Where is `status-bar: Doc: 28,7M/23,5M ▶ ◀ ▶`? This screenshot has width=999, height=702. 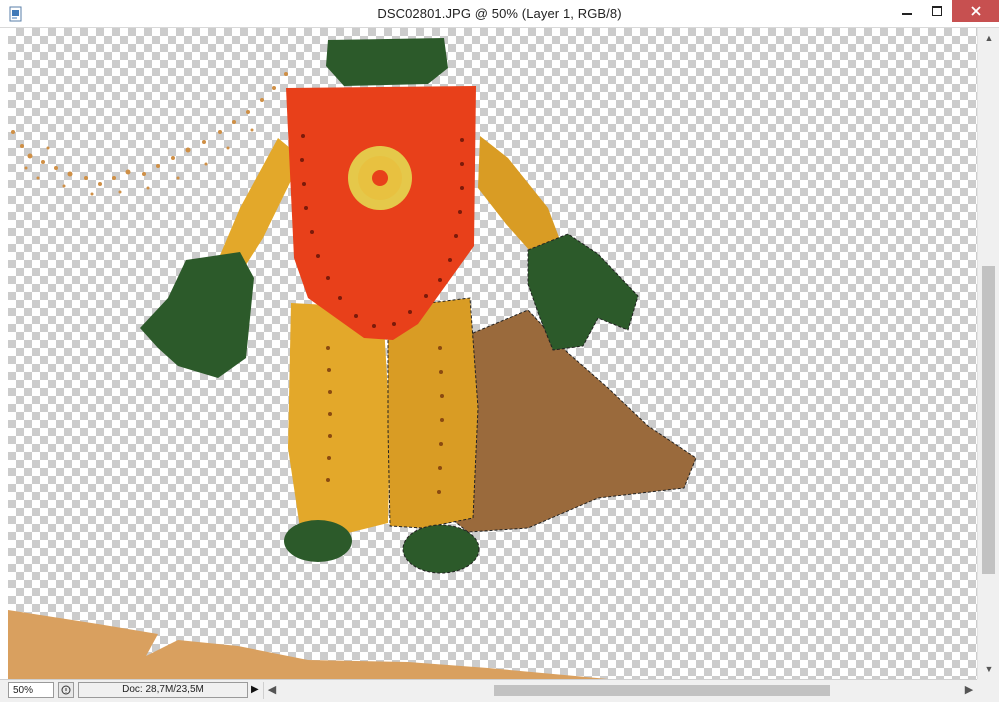
status-bar: Doc: 28,7M/23,5M ▶ ◀ ▶ is located at coordinates (499, 690).